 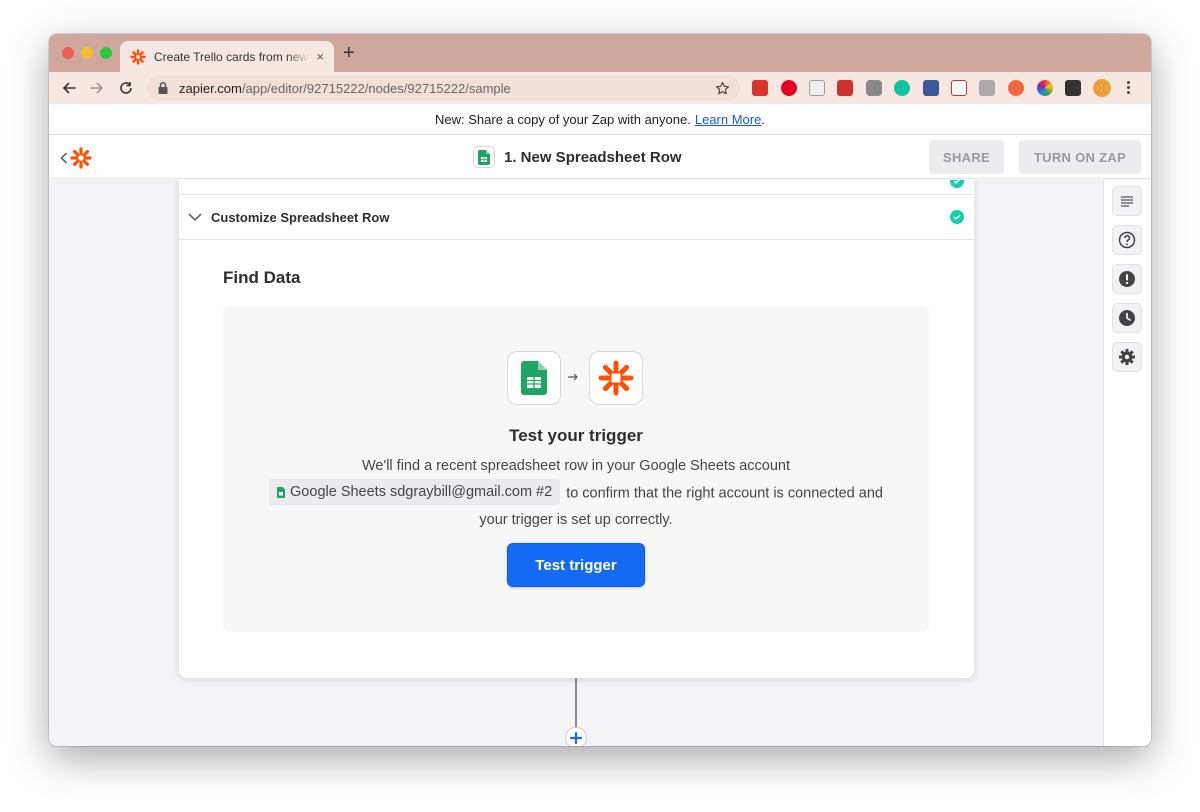 I want to click on extension-grammarly-icon, so click(x=902, y=88).